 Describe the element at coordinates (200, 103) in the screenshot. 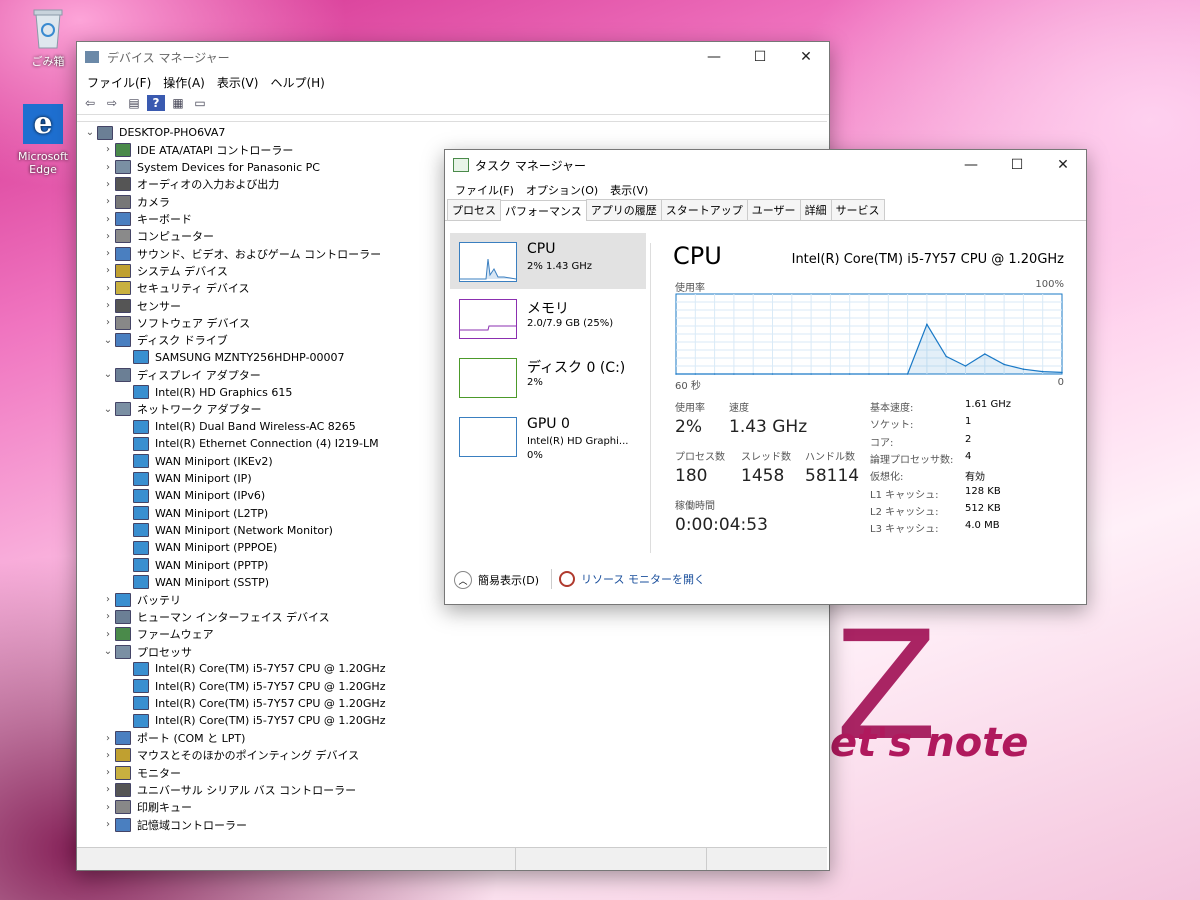

I see `scan-hardware-icon: ▭` at that location.